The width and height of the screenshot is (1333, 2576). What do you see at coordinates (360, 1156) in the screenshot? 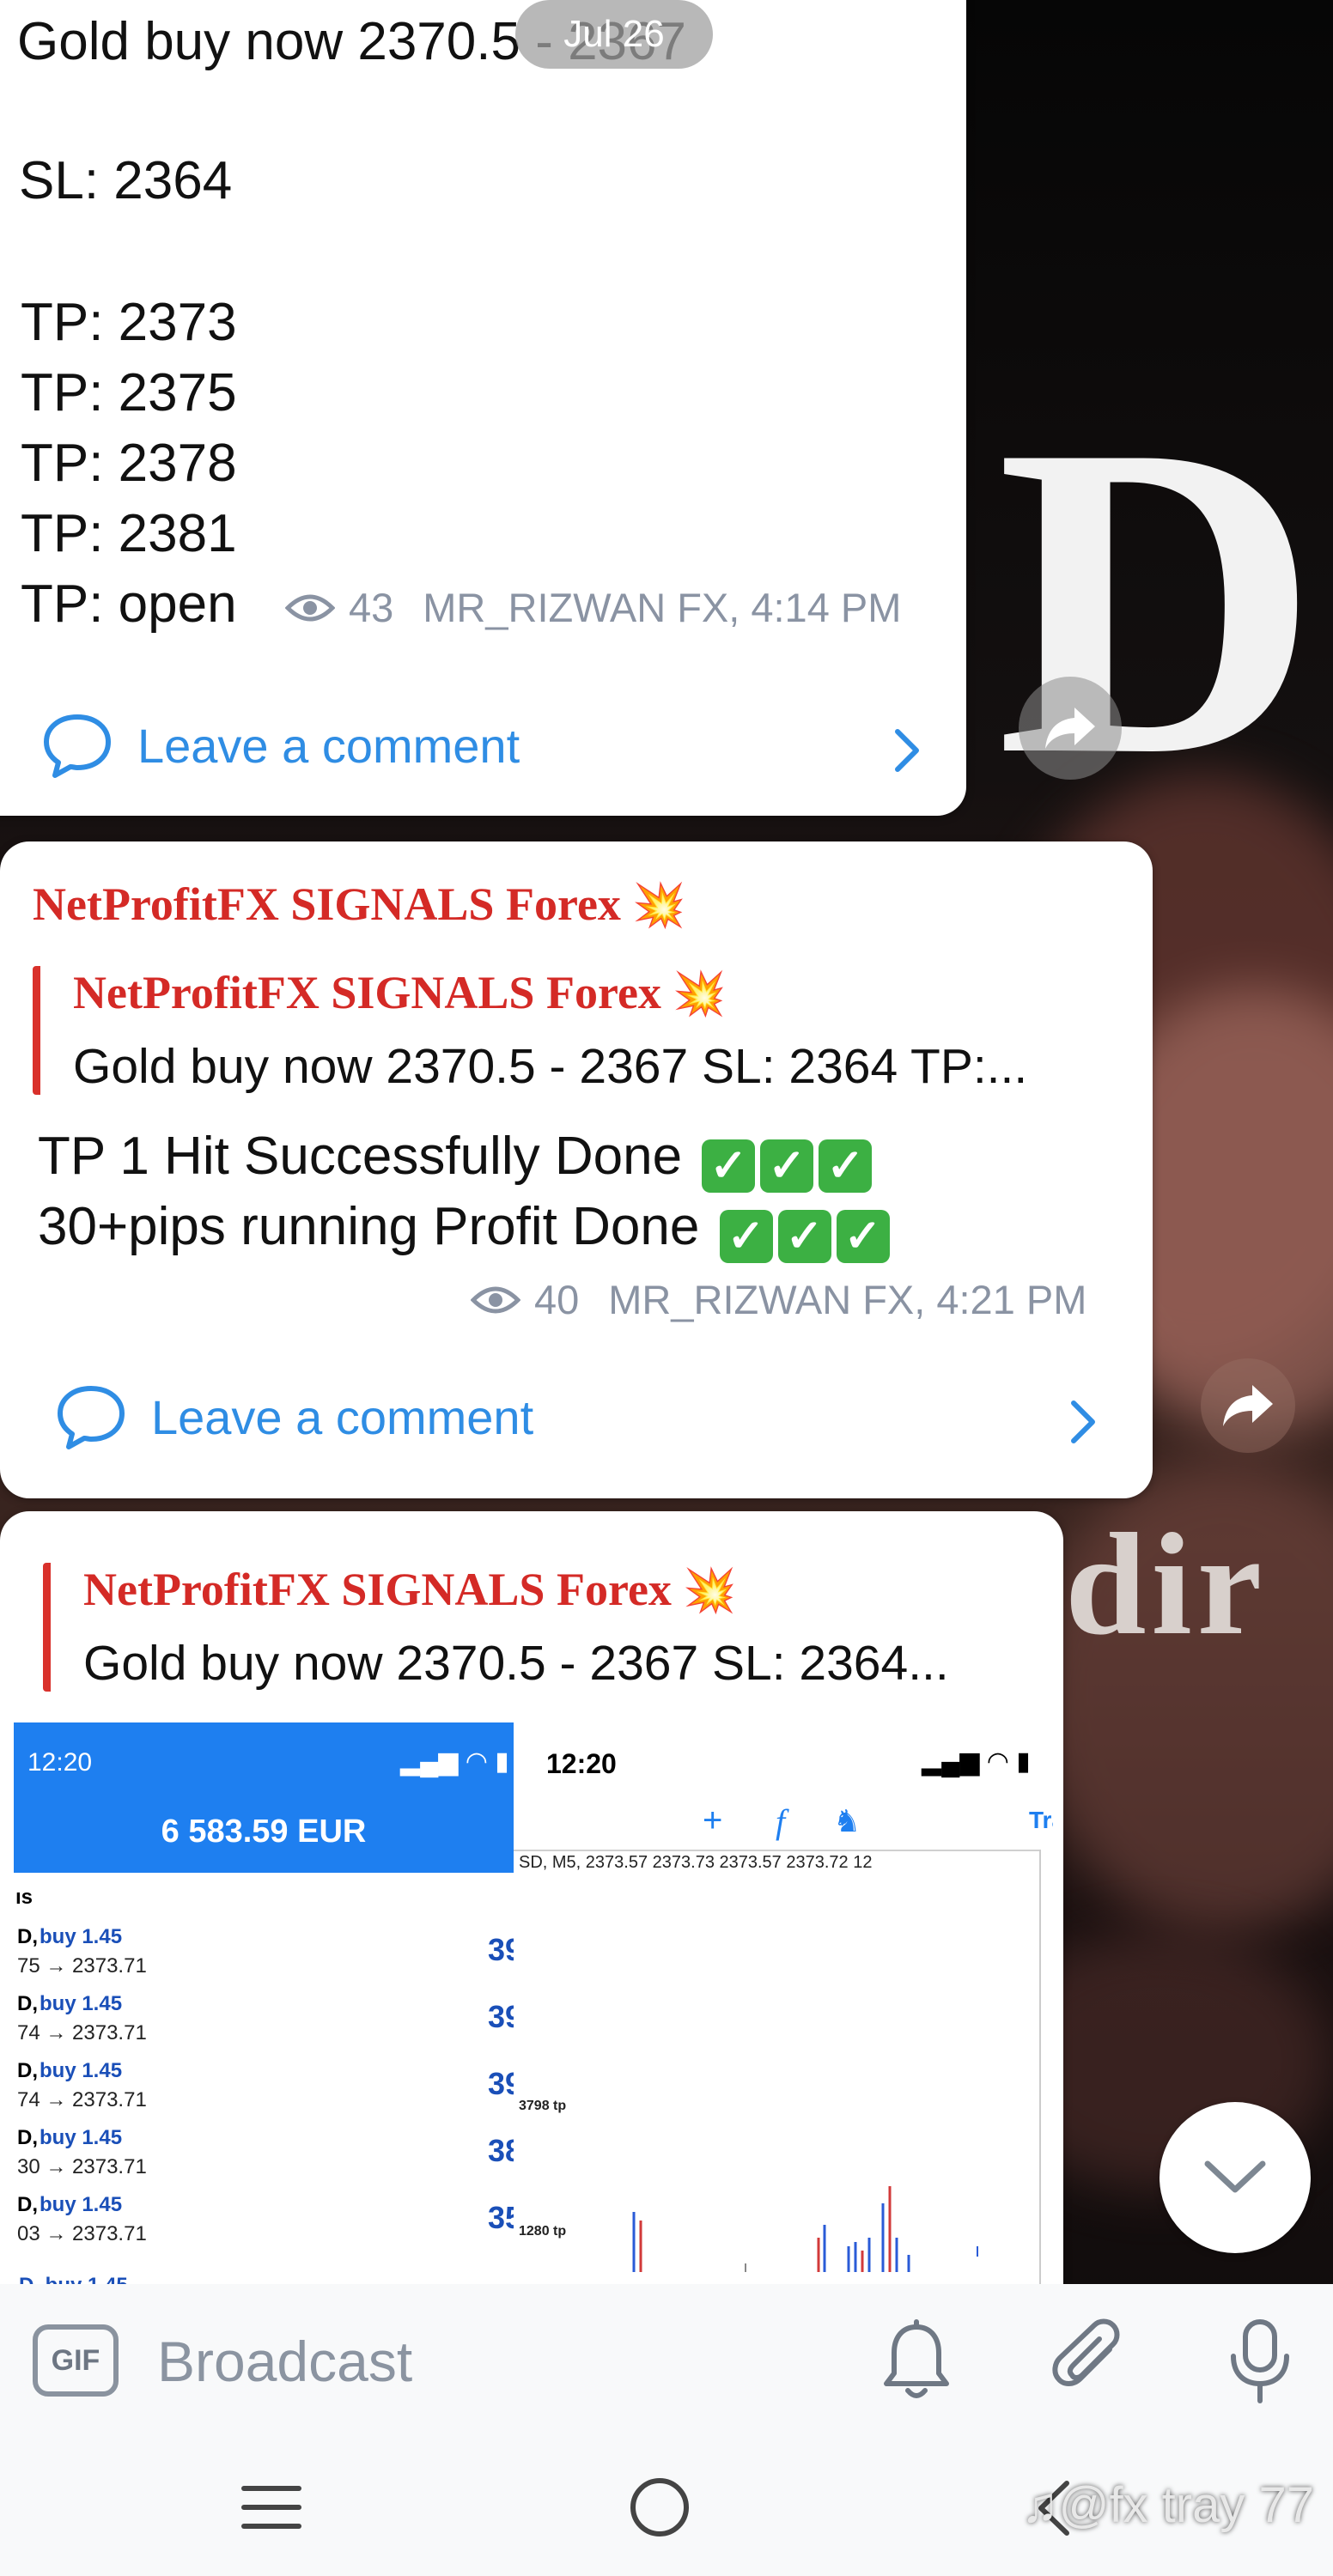
I see `tp-hit-text: TP 1 Hit Successfully Done` at bounding box center [360, 1156].